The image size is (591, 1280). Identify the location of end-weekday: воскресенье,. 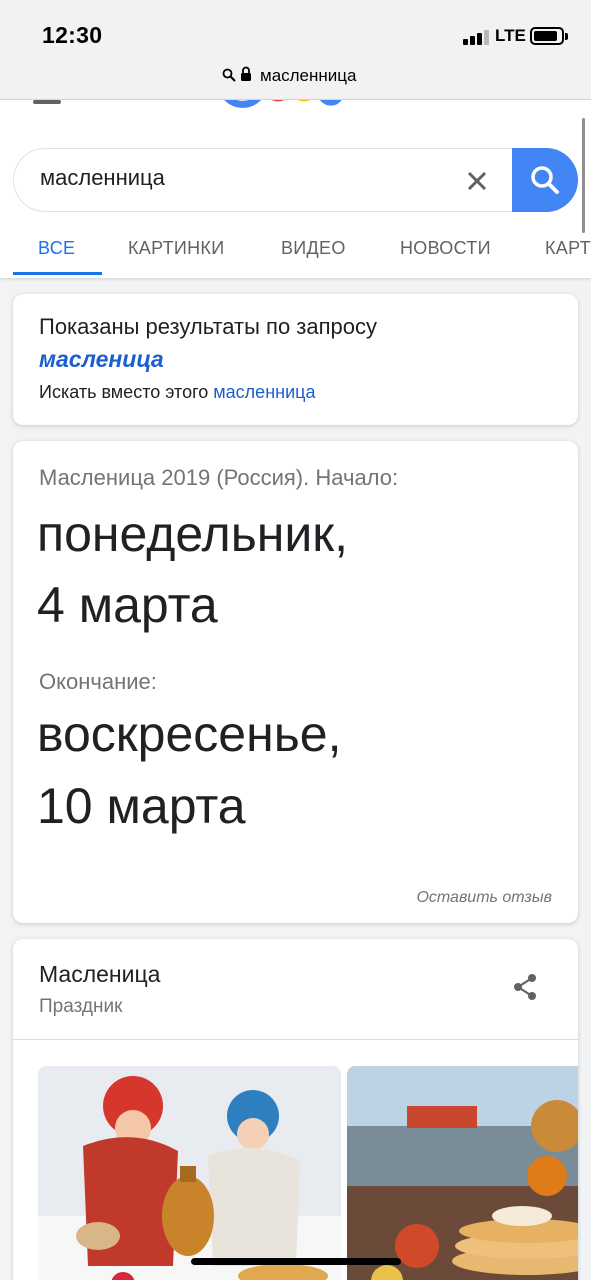
(189, 734).